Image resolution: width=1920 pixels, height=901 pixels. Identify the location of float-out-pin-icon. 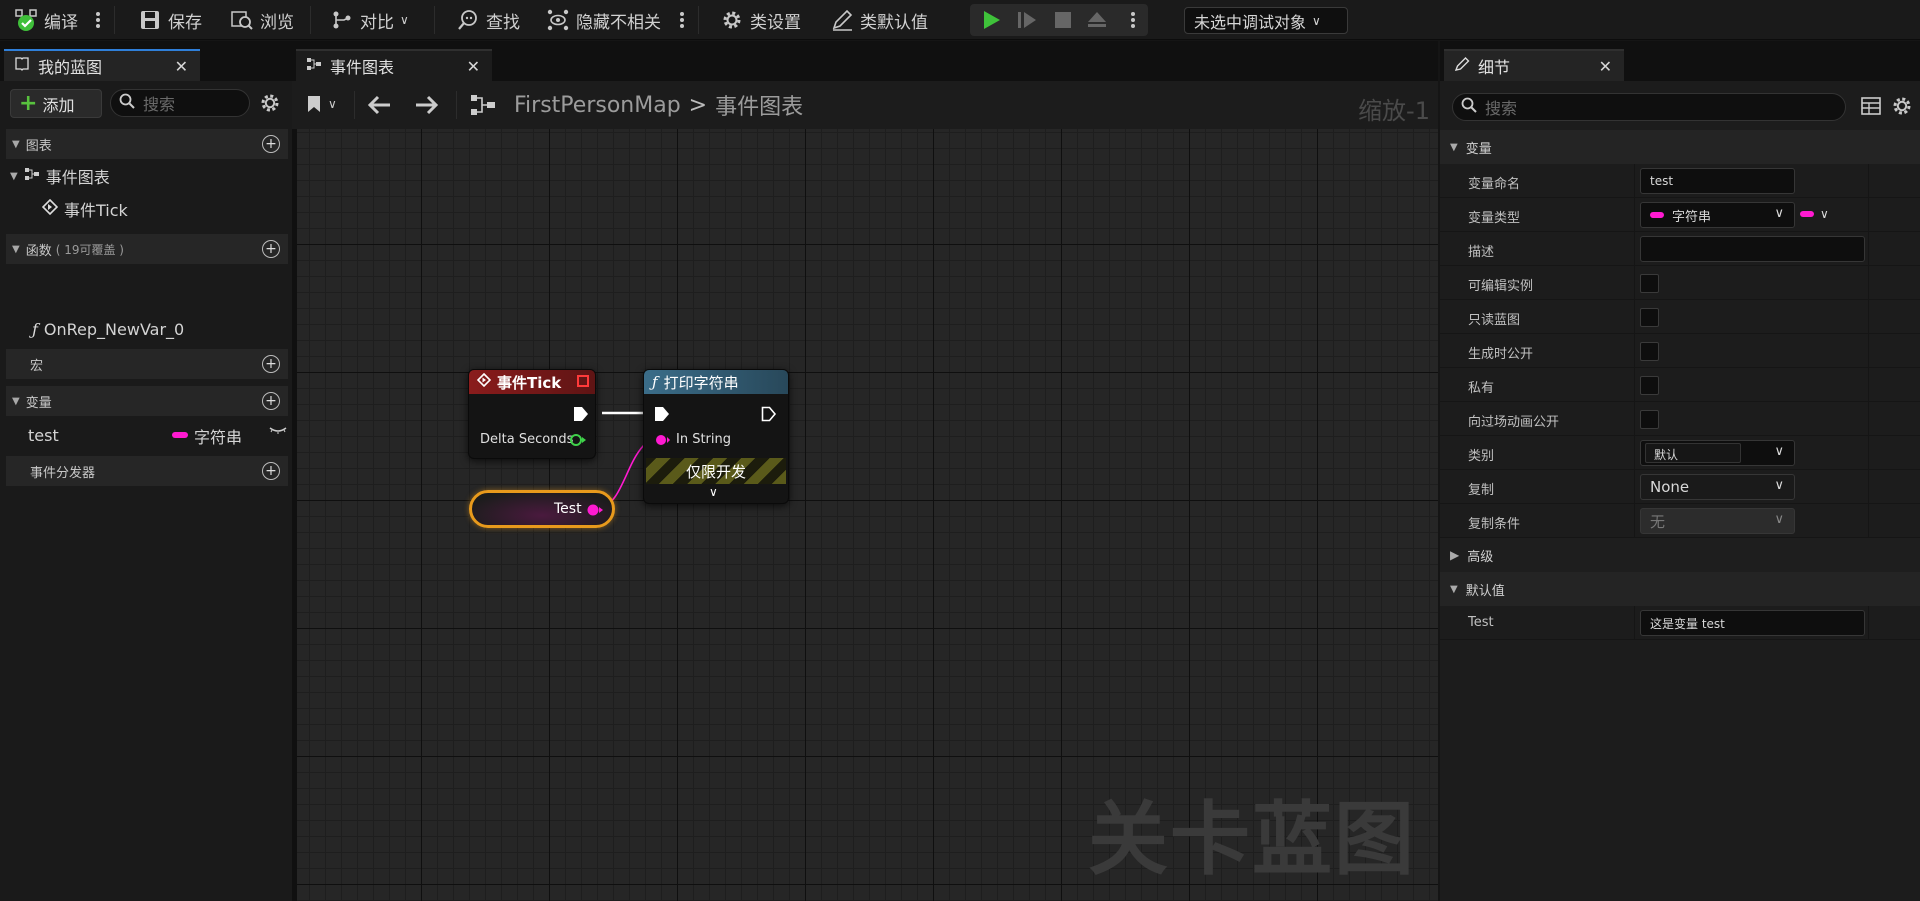
(578, 442).